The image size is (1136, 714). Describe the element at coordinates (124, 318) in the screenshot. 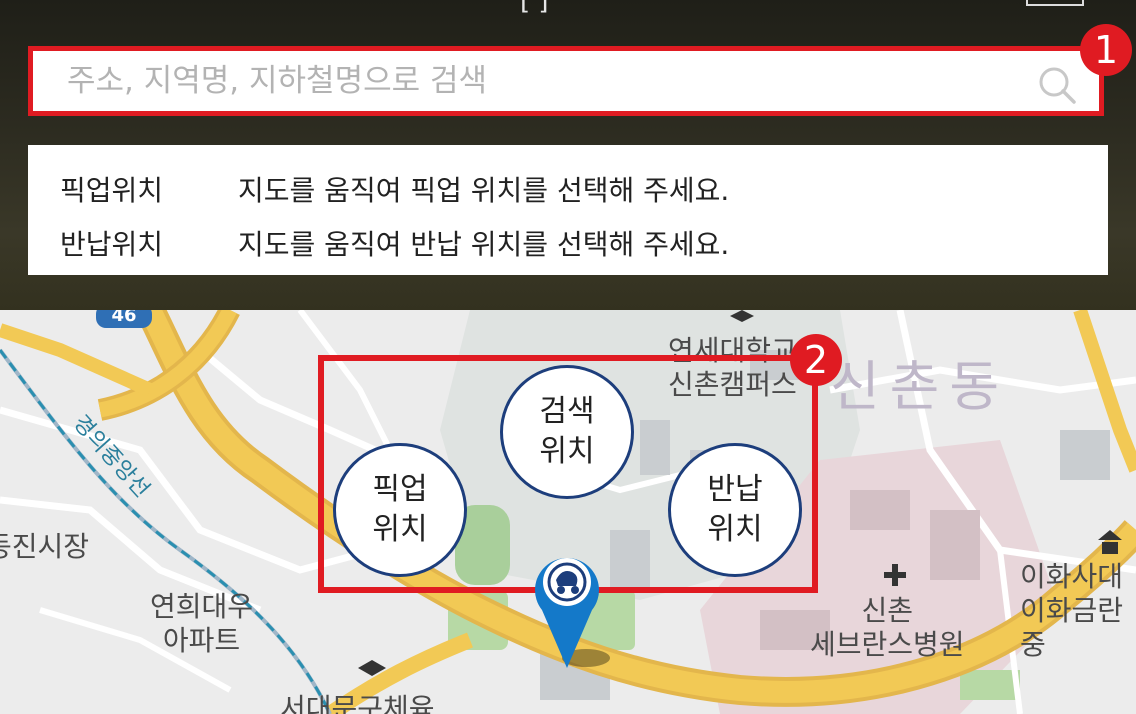

I see `road-number-label: 46` at that location.